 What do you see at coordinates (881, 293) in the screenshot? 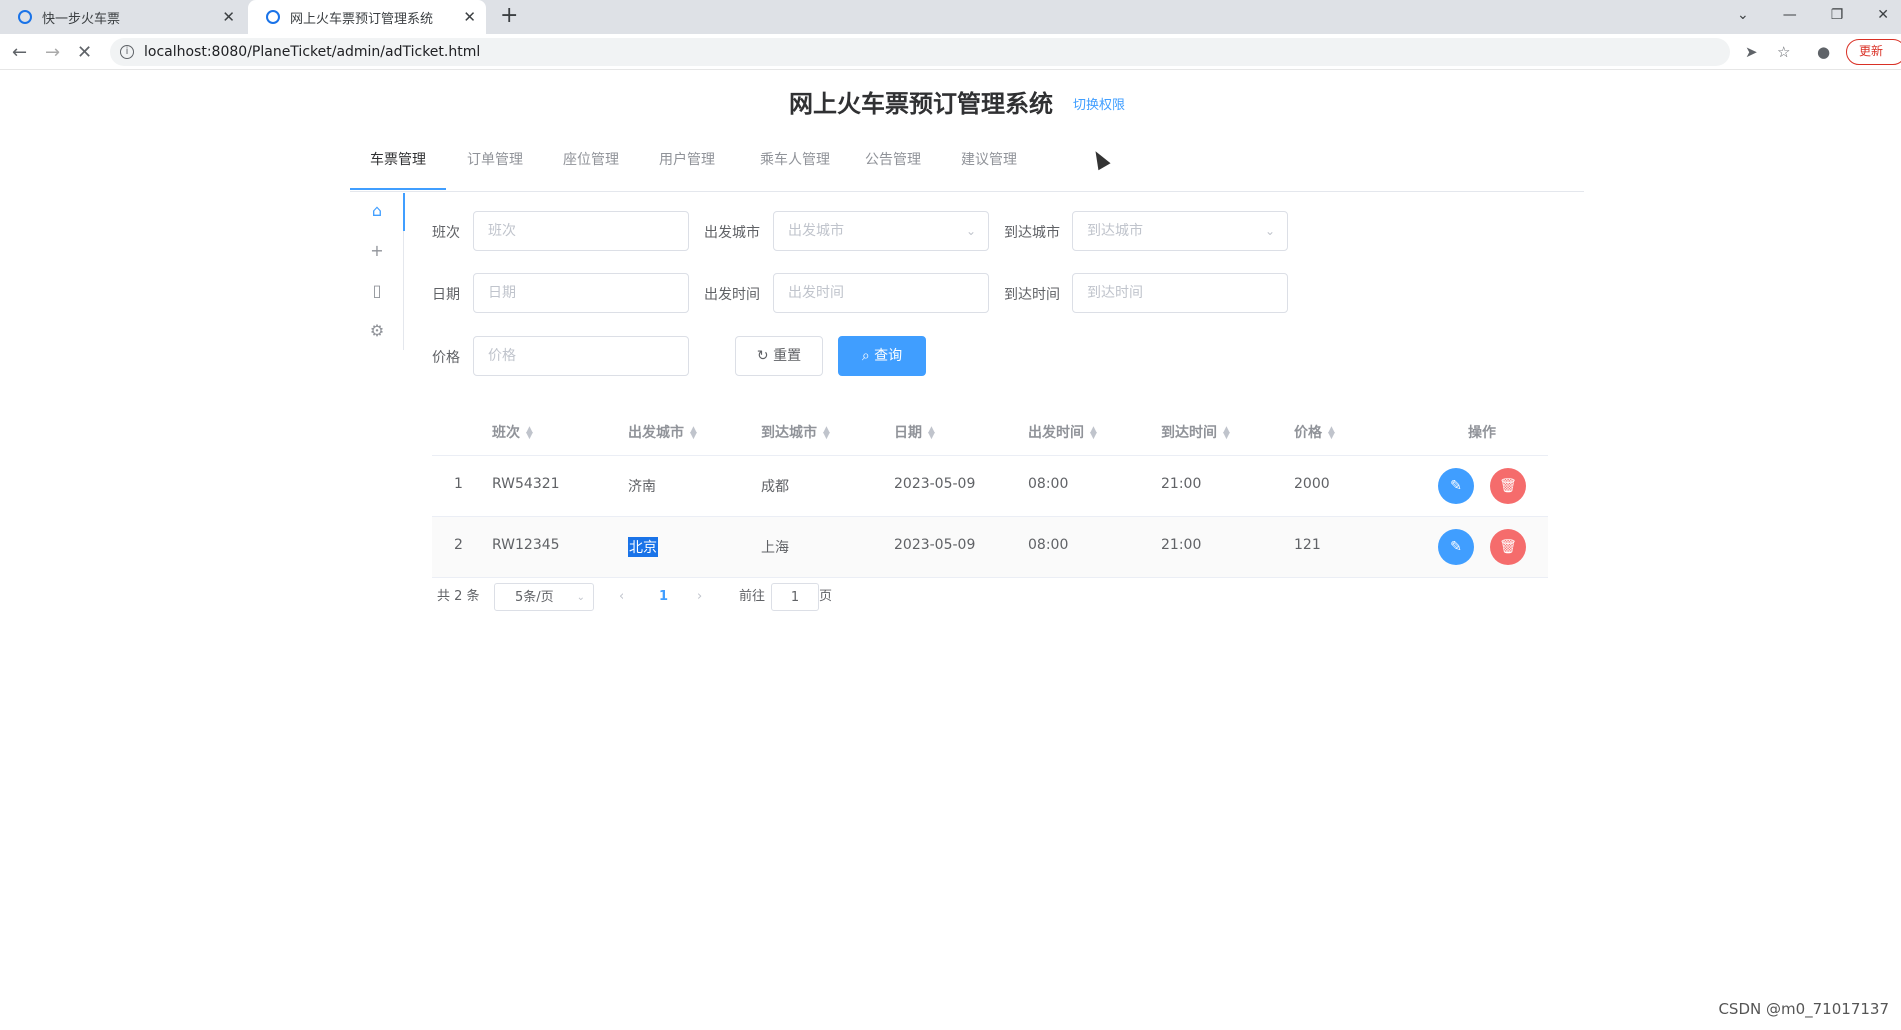
I see `depart-time-input` at bounding box center [881, 293].